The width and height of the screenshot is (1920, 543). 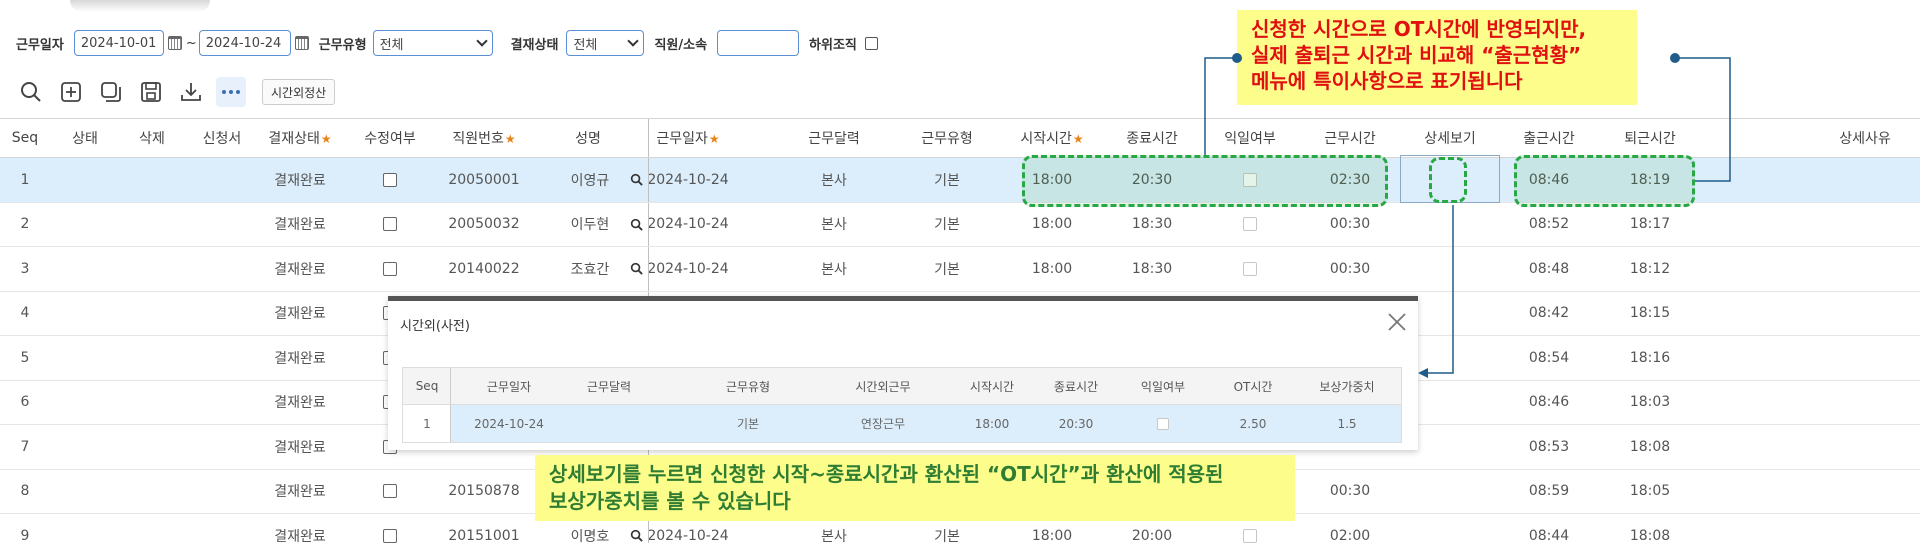 What do you see at coordinates (231, 92) in the screenshot?
I see `more-options-icon` at bounding box center [231, 92].